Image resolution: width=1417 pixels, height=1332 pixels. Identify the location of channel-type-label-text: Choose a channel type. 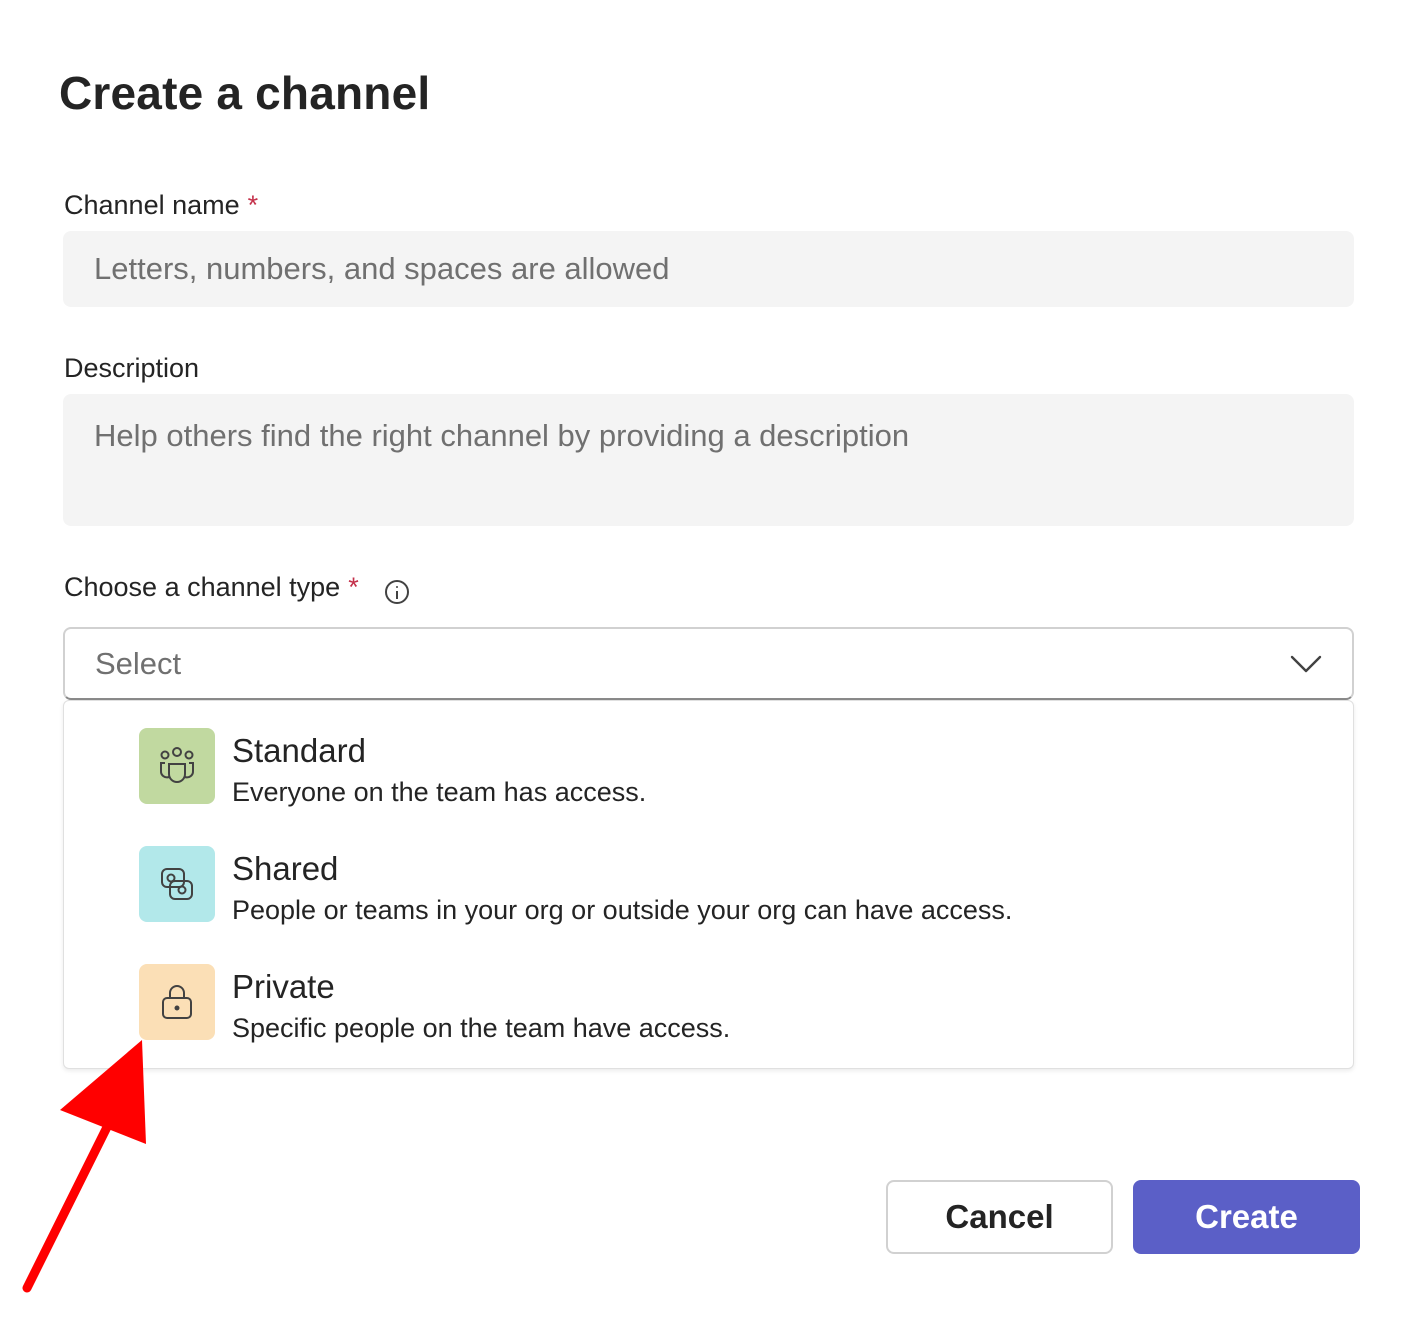
(202, 587).